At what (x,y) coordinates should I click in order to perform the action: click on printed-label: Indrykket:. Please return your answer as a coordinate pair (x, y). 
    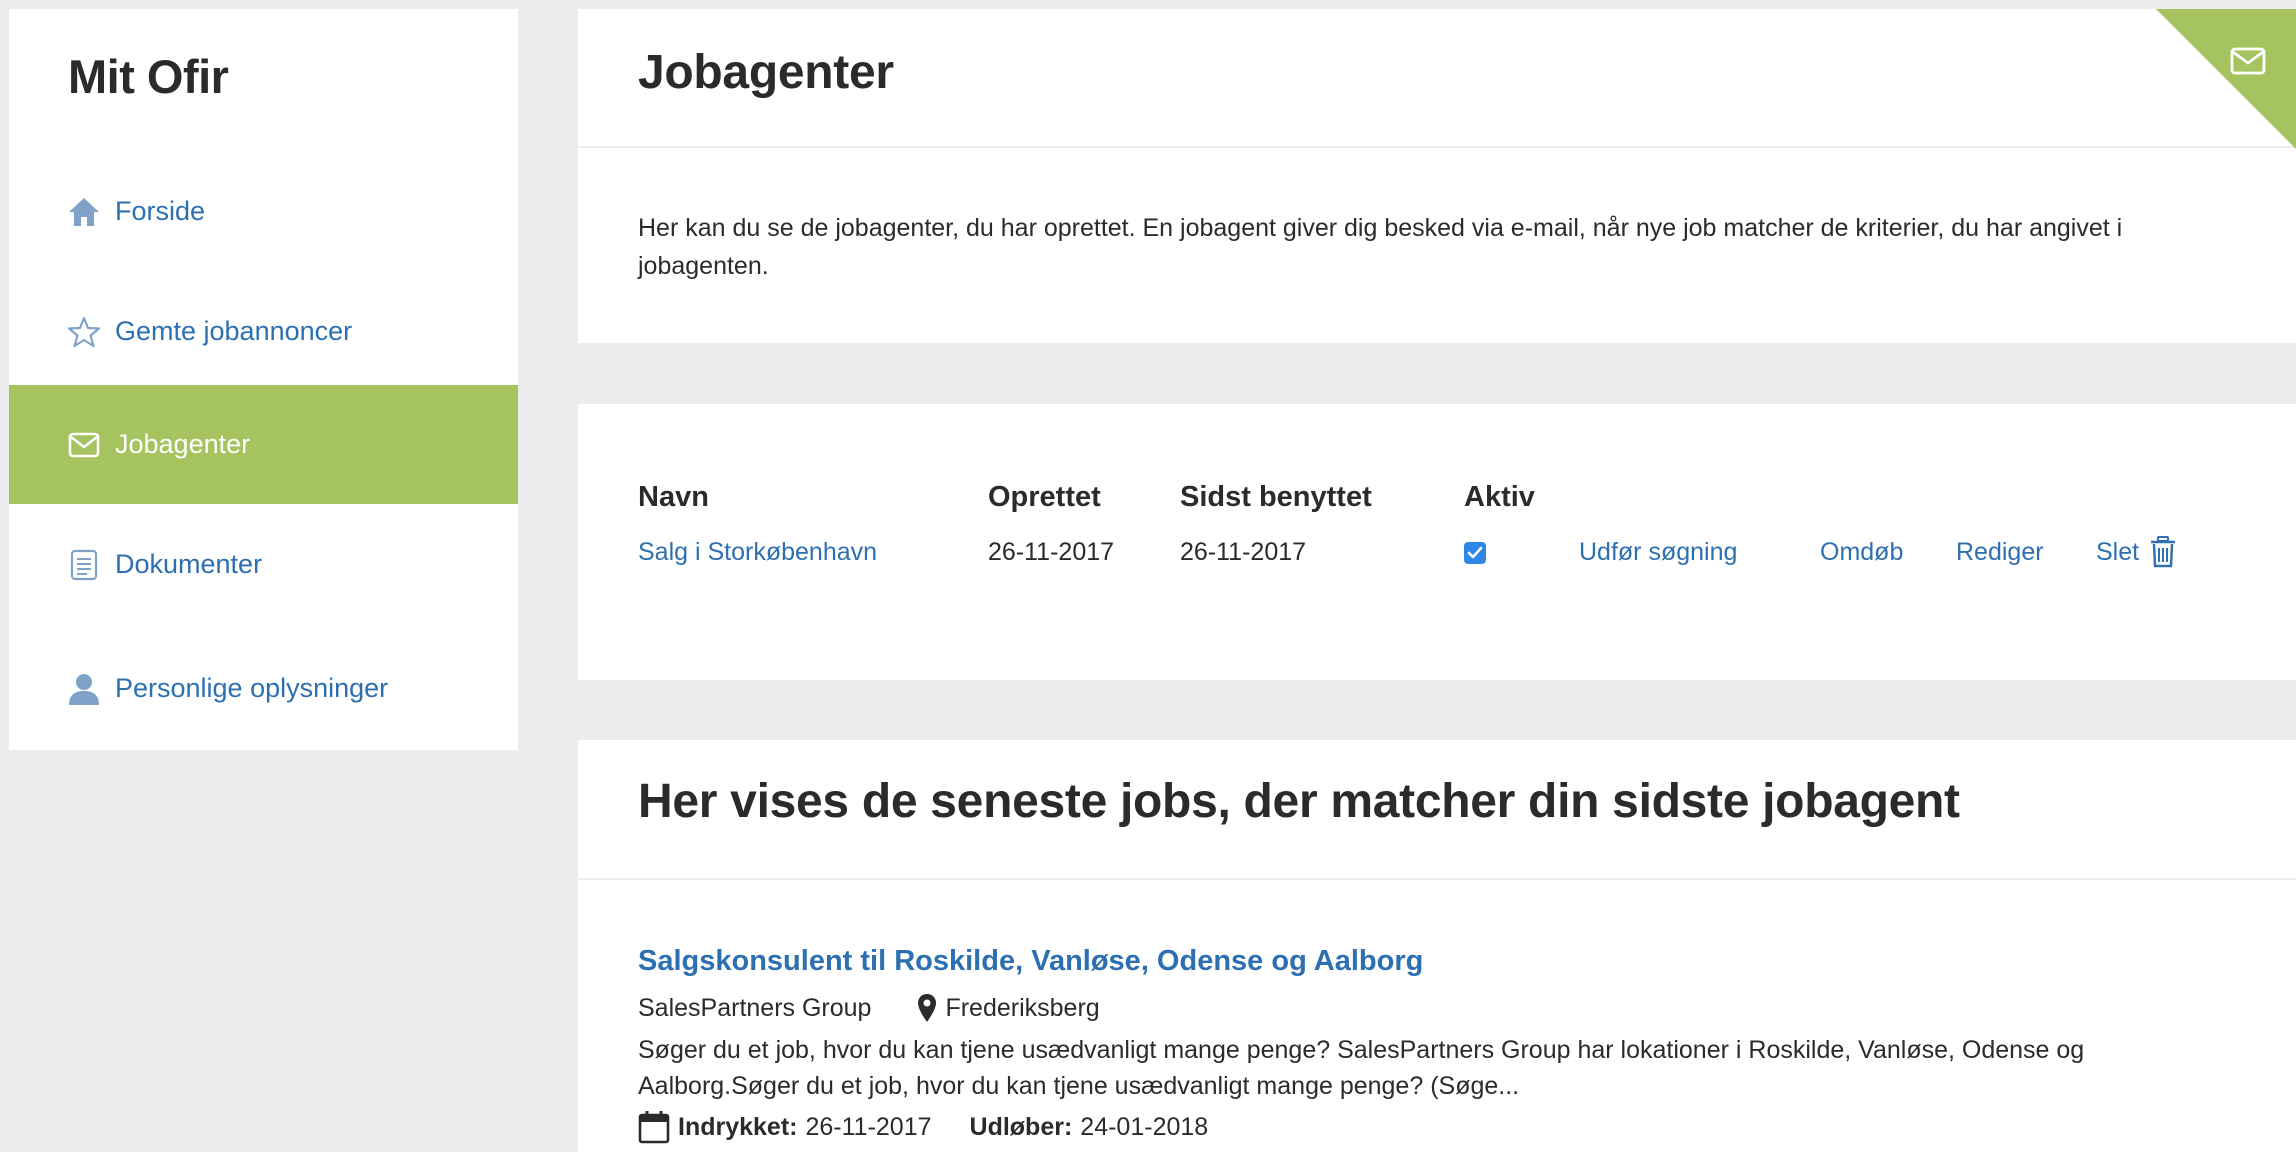
    Looking at the image, I should click on (738, 1126).